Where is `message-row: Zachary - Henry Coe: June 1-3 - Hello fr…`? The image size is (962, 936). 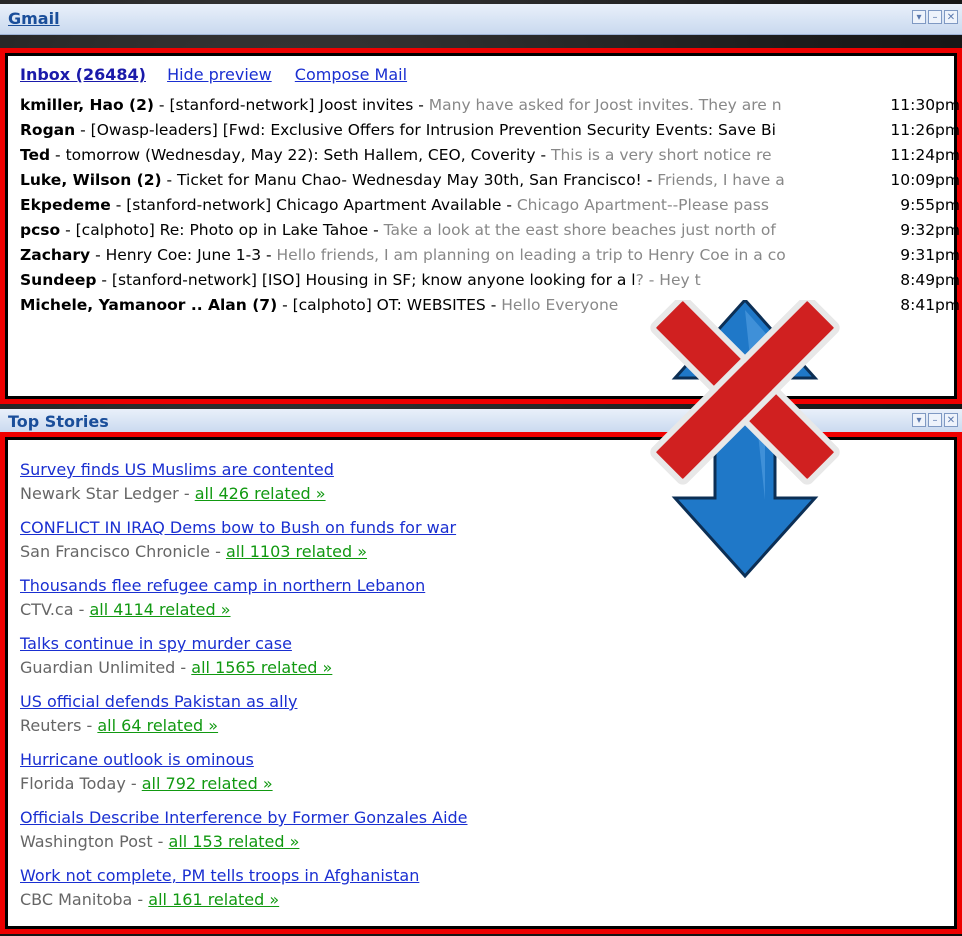 message-row: Zachary - Henry Coe: June 1-3 - Hello fr… is located at coordinates (490, 258).